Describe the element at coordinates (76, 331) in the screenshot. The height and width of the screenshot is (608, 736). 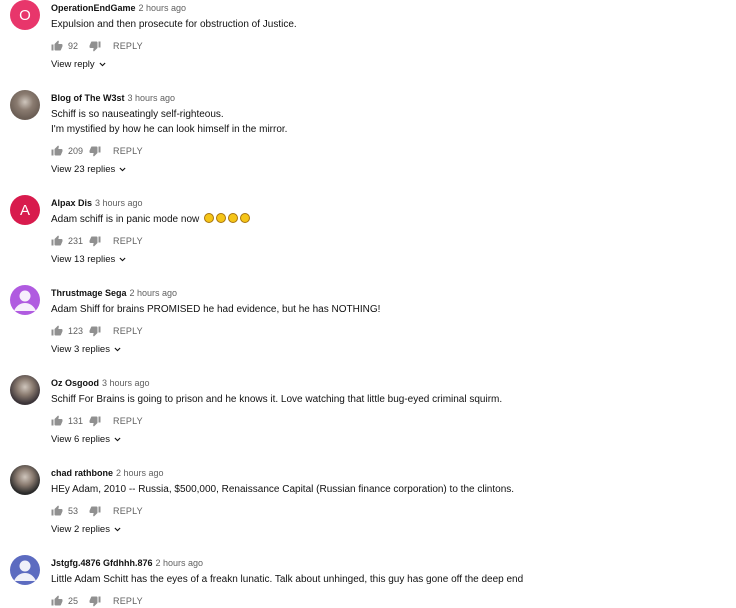
I see `like-count: 123` at that location.